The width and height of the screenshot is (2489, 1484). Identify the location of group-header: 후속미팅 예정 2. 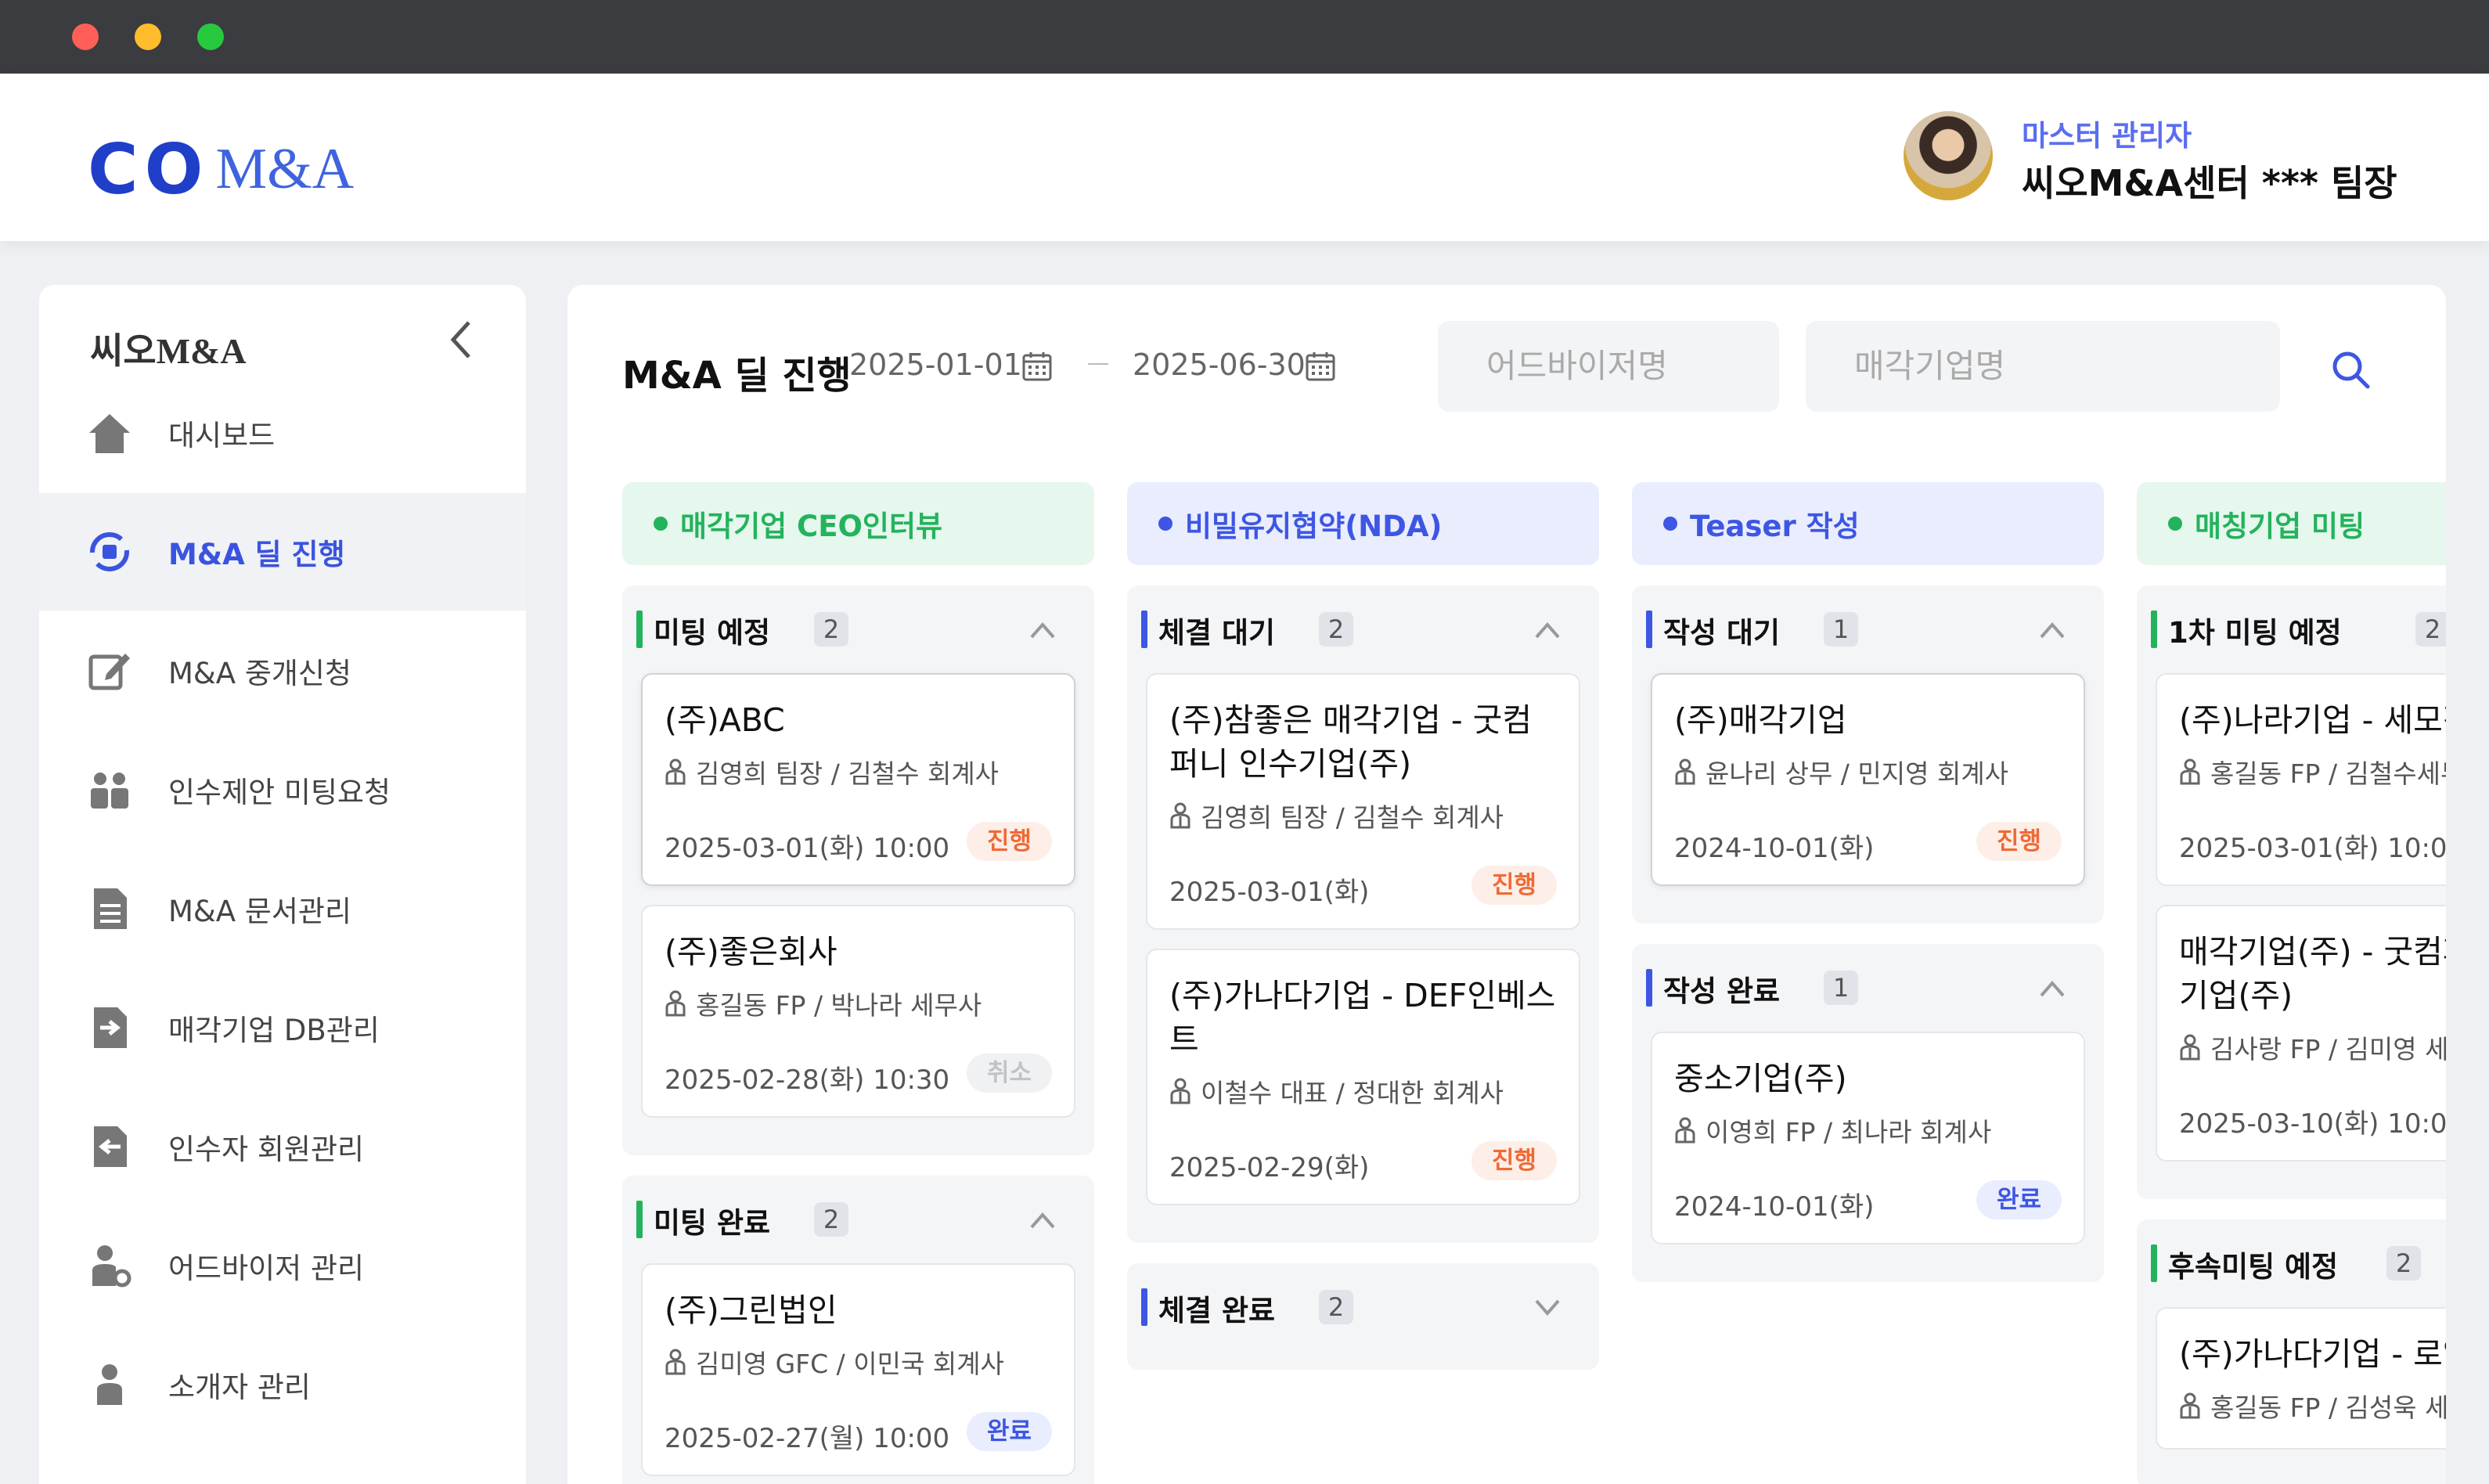
(2298, 1263).